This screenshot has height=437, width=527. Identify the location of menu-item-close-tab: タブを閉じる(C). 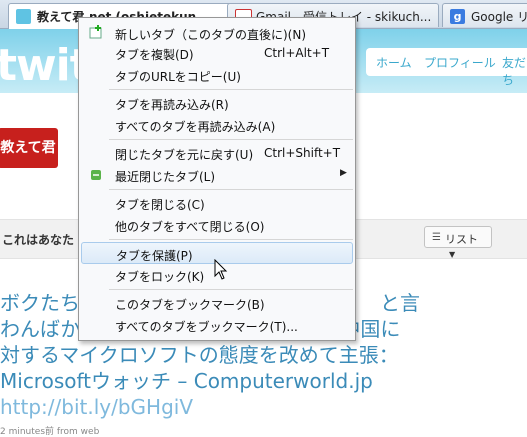
(217, 203).